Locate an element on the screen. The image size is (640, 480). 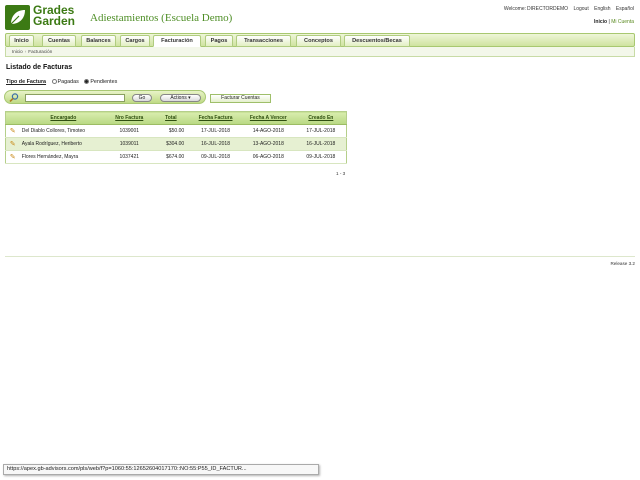
breadcrumb-home: Inicio is located at coordinates (17, 51).